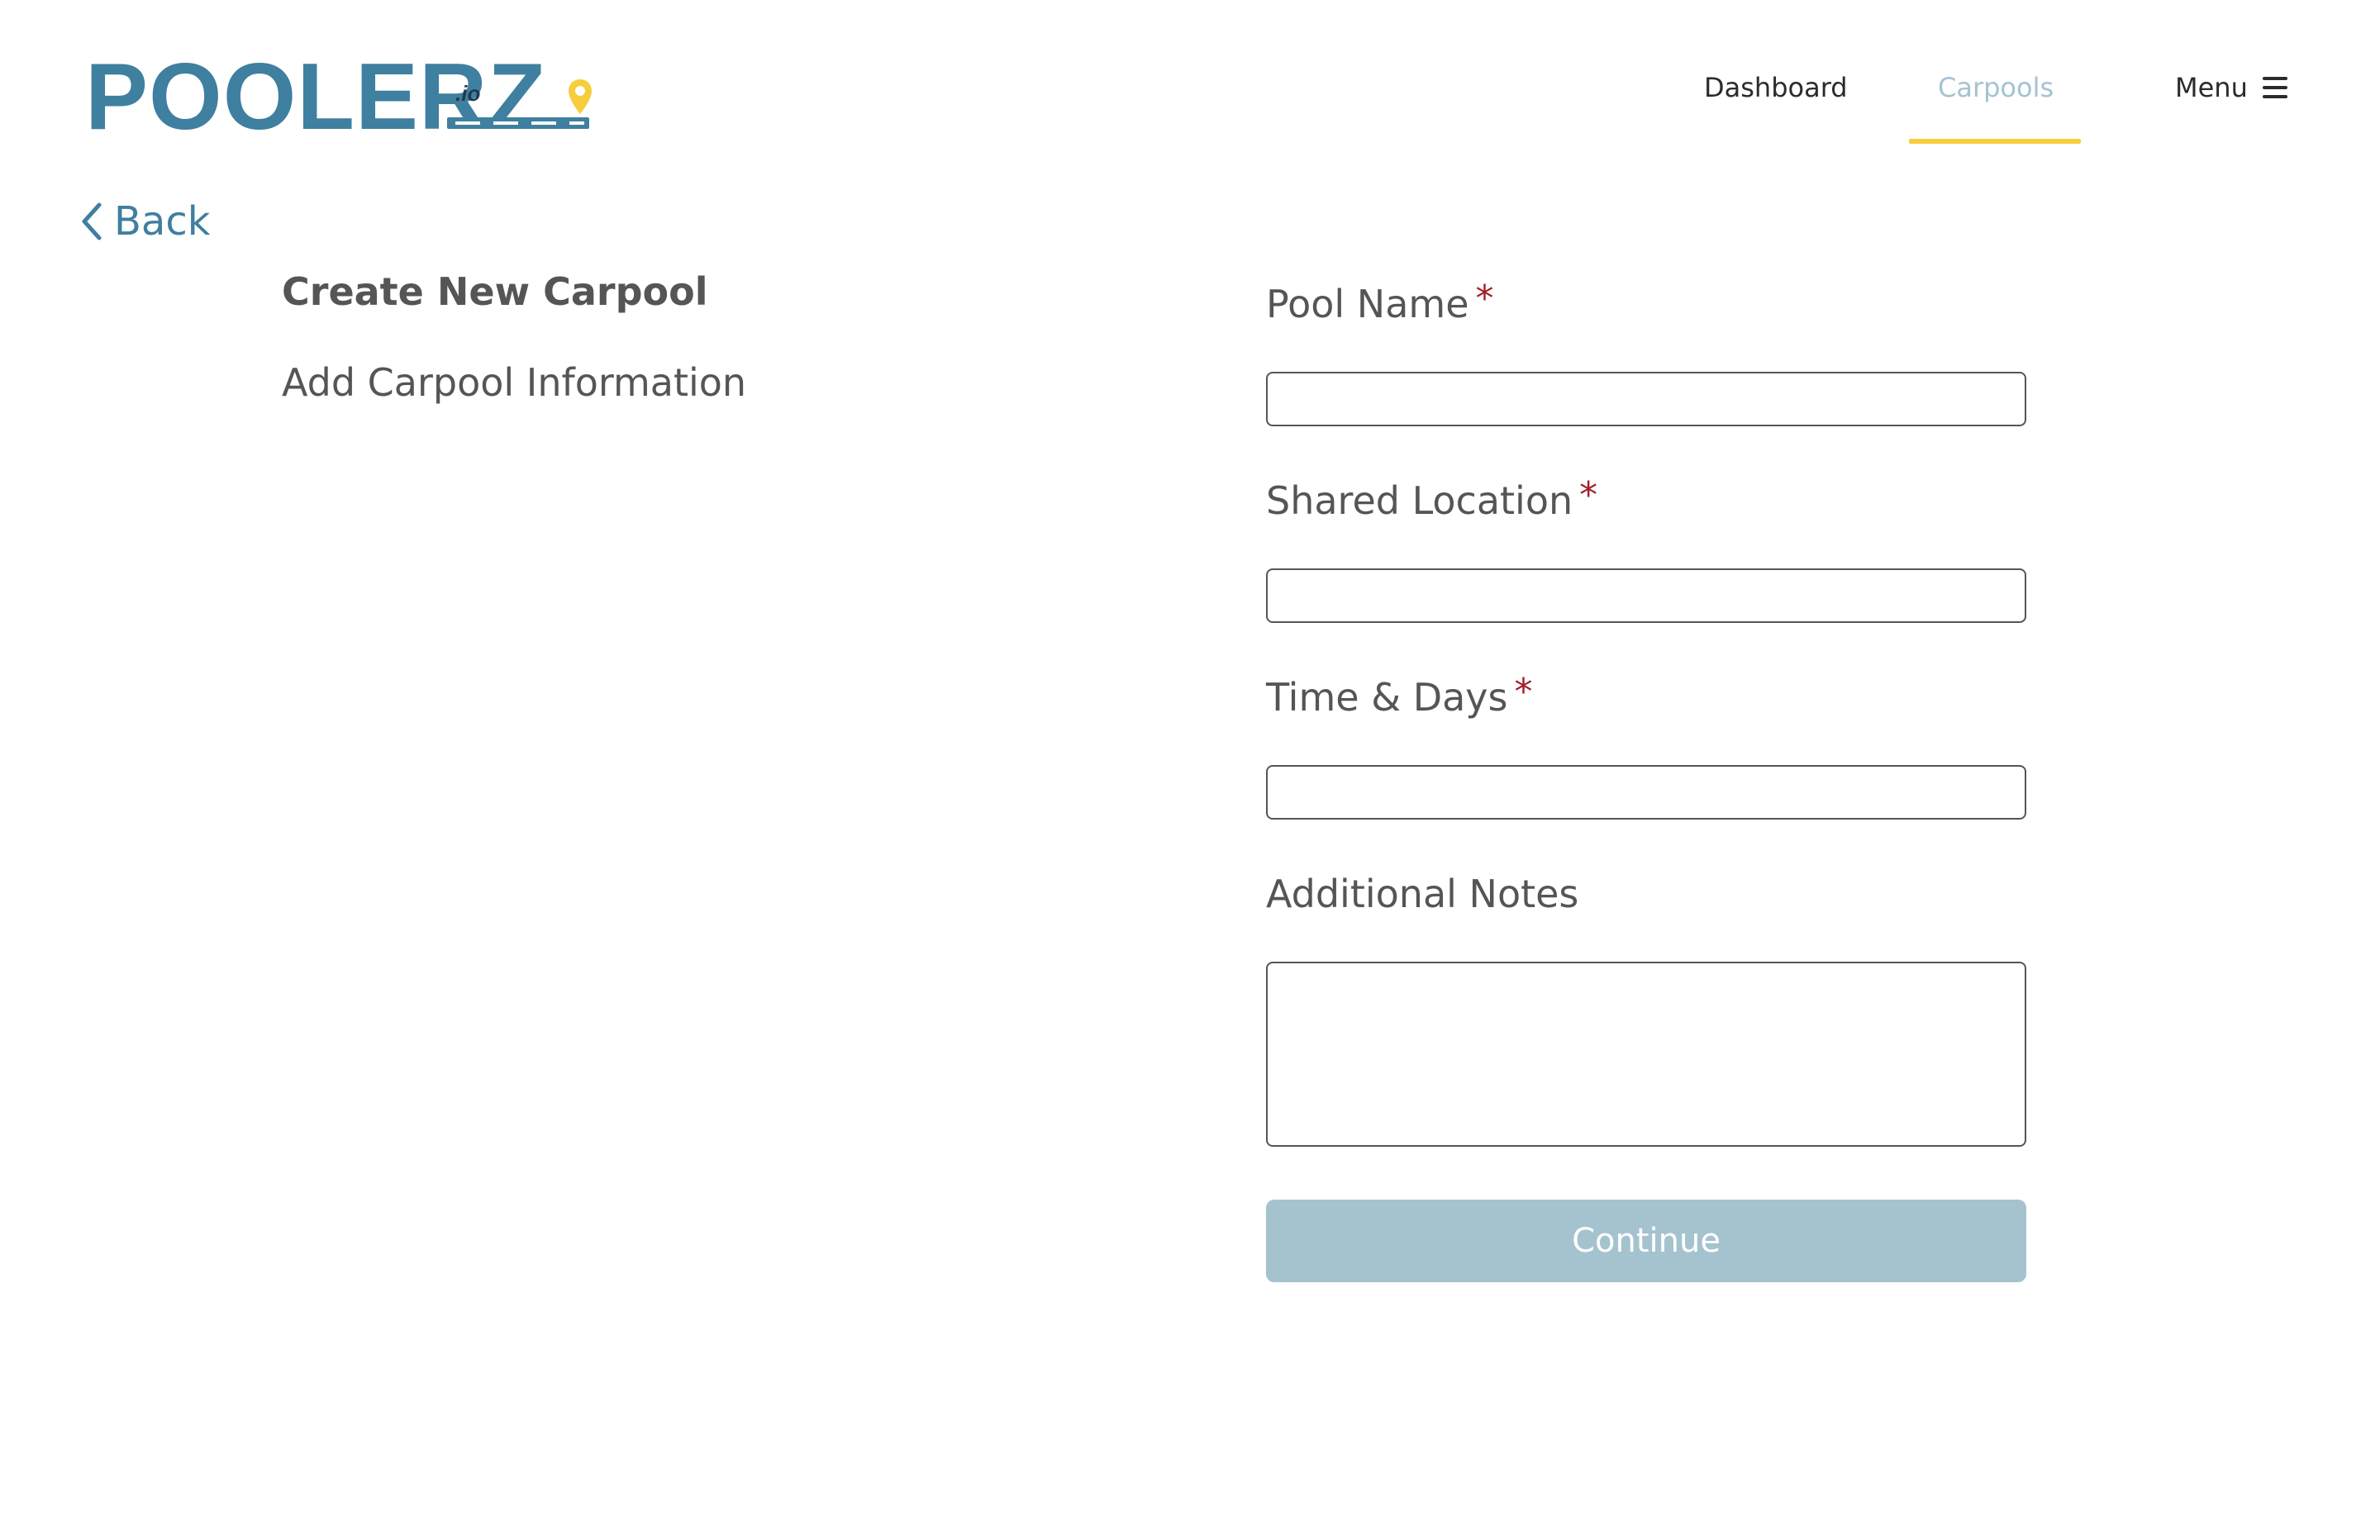  What do you see at coordinates (495, 291) in the screenshot?
I see `page-title: Create New Carpool` at bounding box center [495, 291].